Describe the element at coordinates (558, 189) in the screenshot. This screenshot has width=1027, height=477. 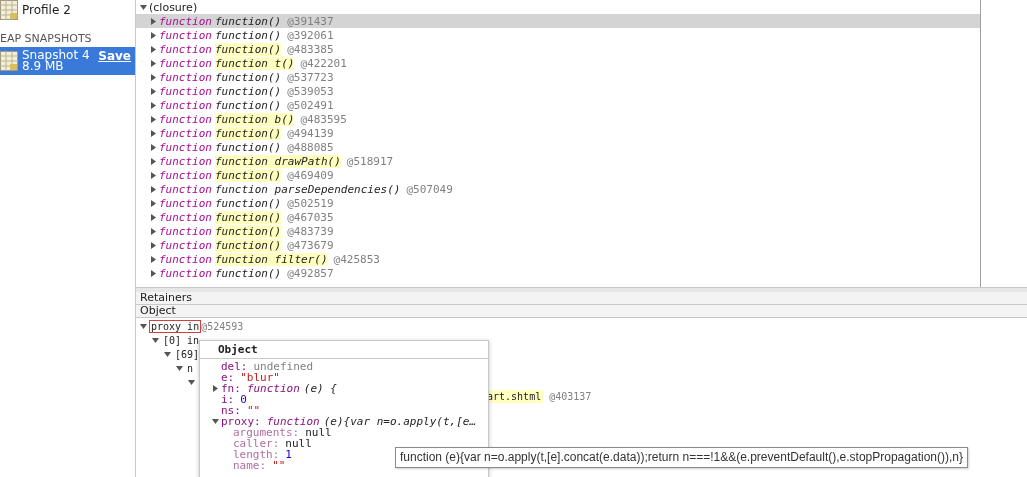
I see `object-row: function function parseDependencies() @507049` at that location.